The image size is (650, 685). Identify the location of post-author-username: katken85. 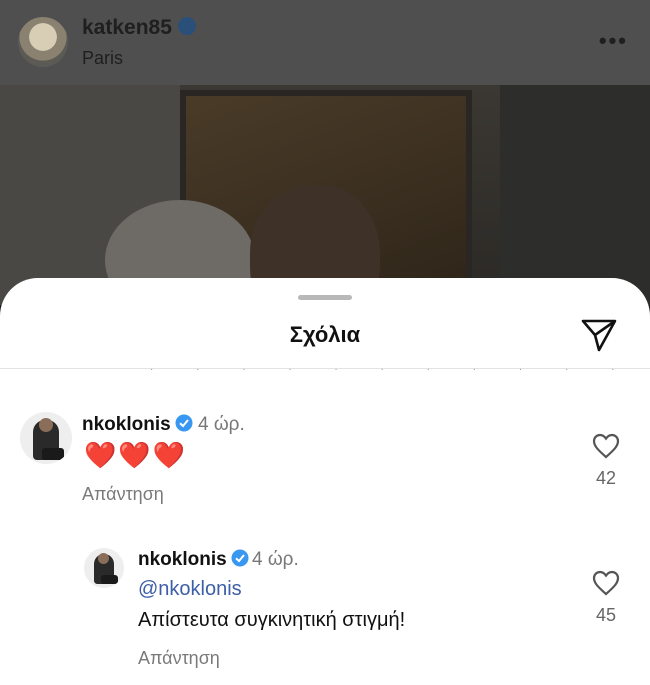
(139, 28).